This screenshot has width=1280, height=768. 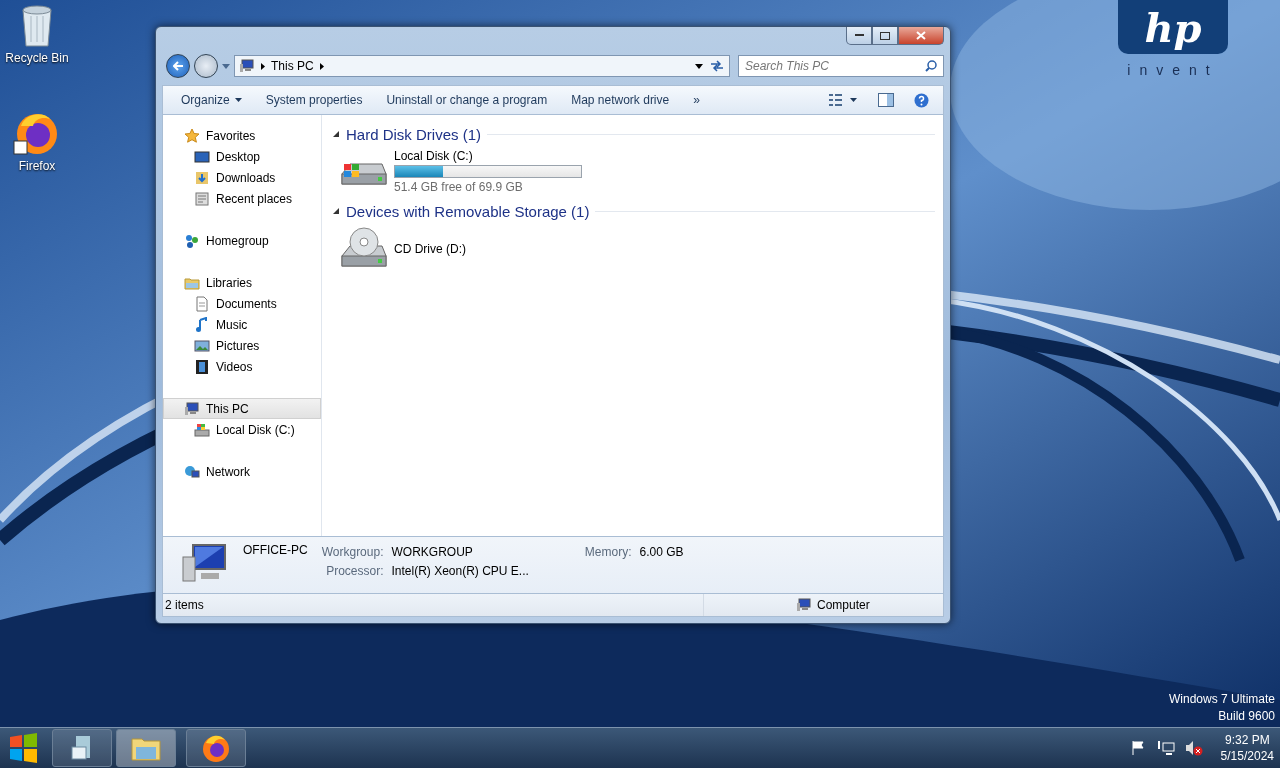 I want to click on folder-icon, so click(x=146, y=748).